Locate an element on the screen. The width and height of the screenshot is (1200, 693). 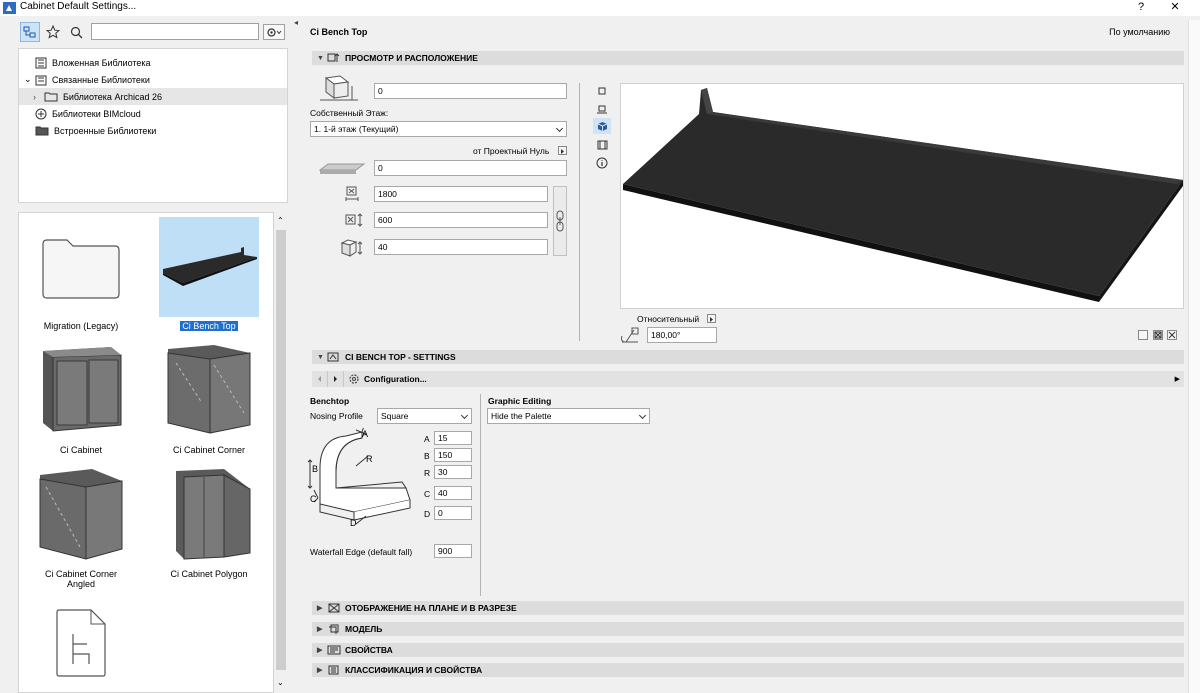
properties-icon is located at coordinates (334, 650).